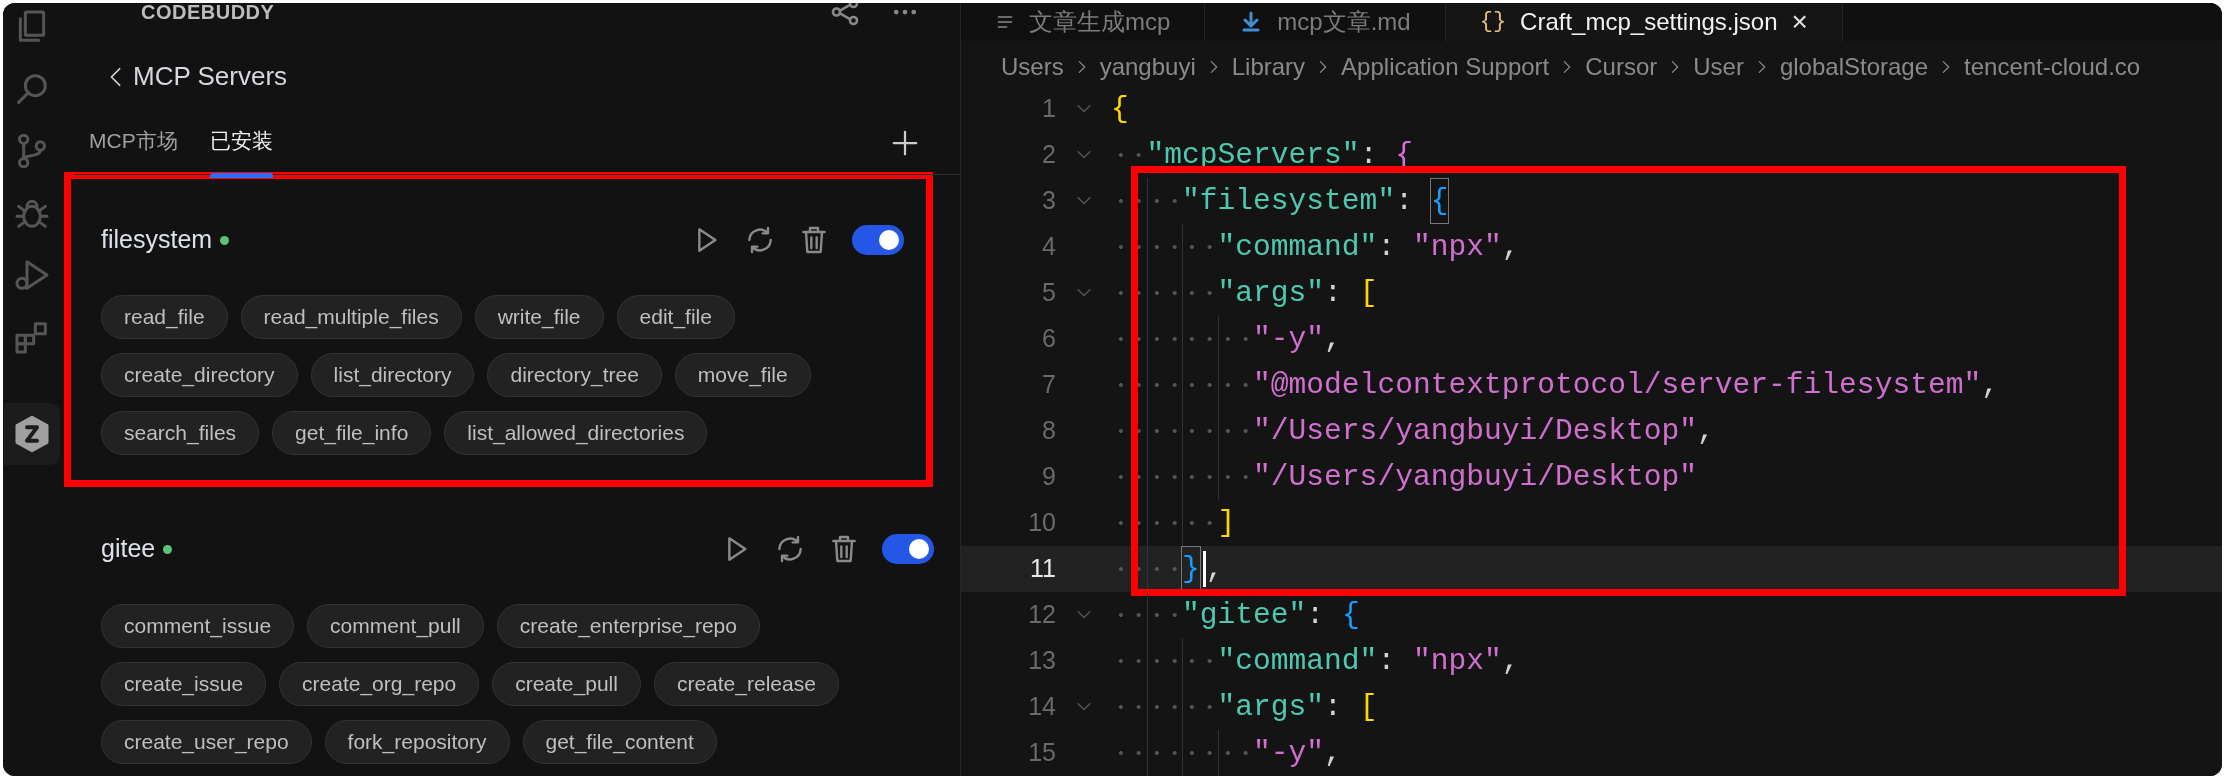 The image size is (2228, 780). Describe the element at coordinates (1799, 21) in the screenshot. I see `close-icon: ×` at that location.